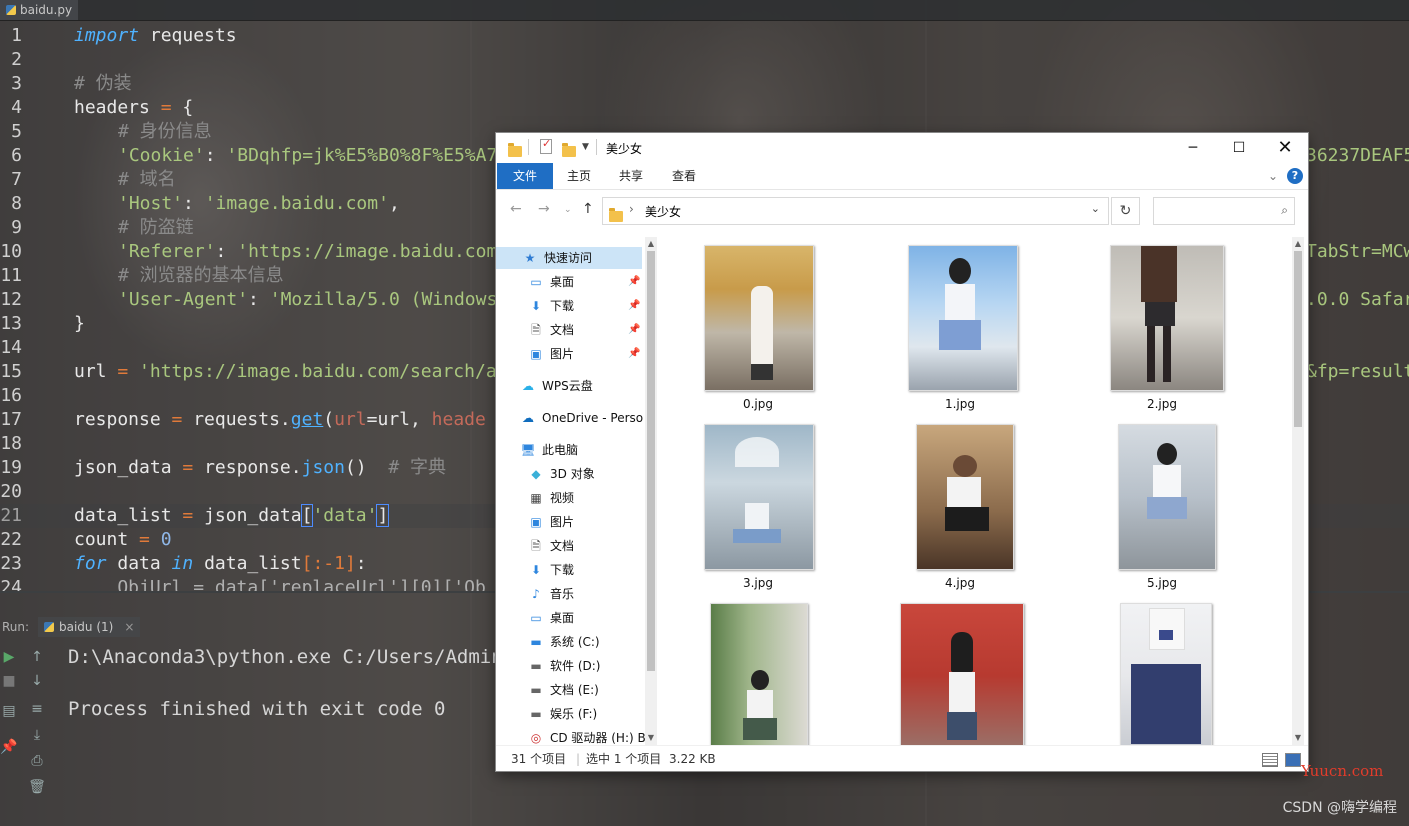  Describe the element at coordinates (585, 306) in the screenshot. I see `nav-item-downloads: ⬇ 下载 📌` at that location.